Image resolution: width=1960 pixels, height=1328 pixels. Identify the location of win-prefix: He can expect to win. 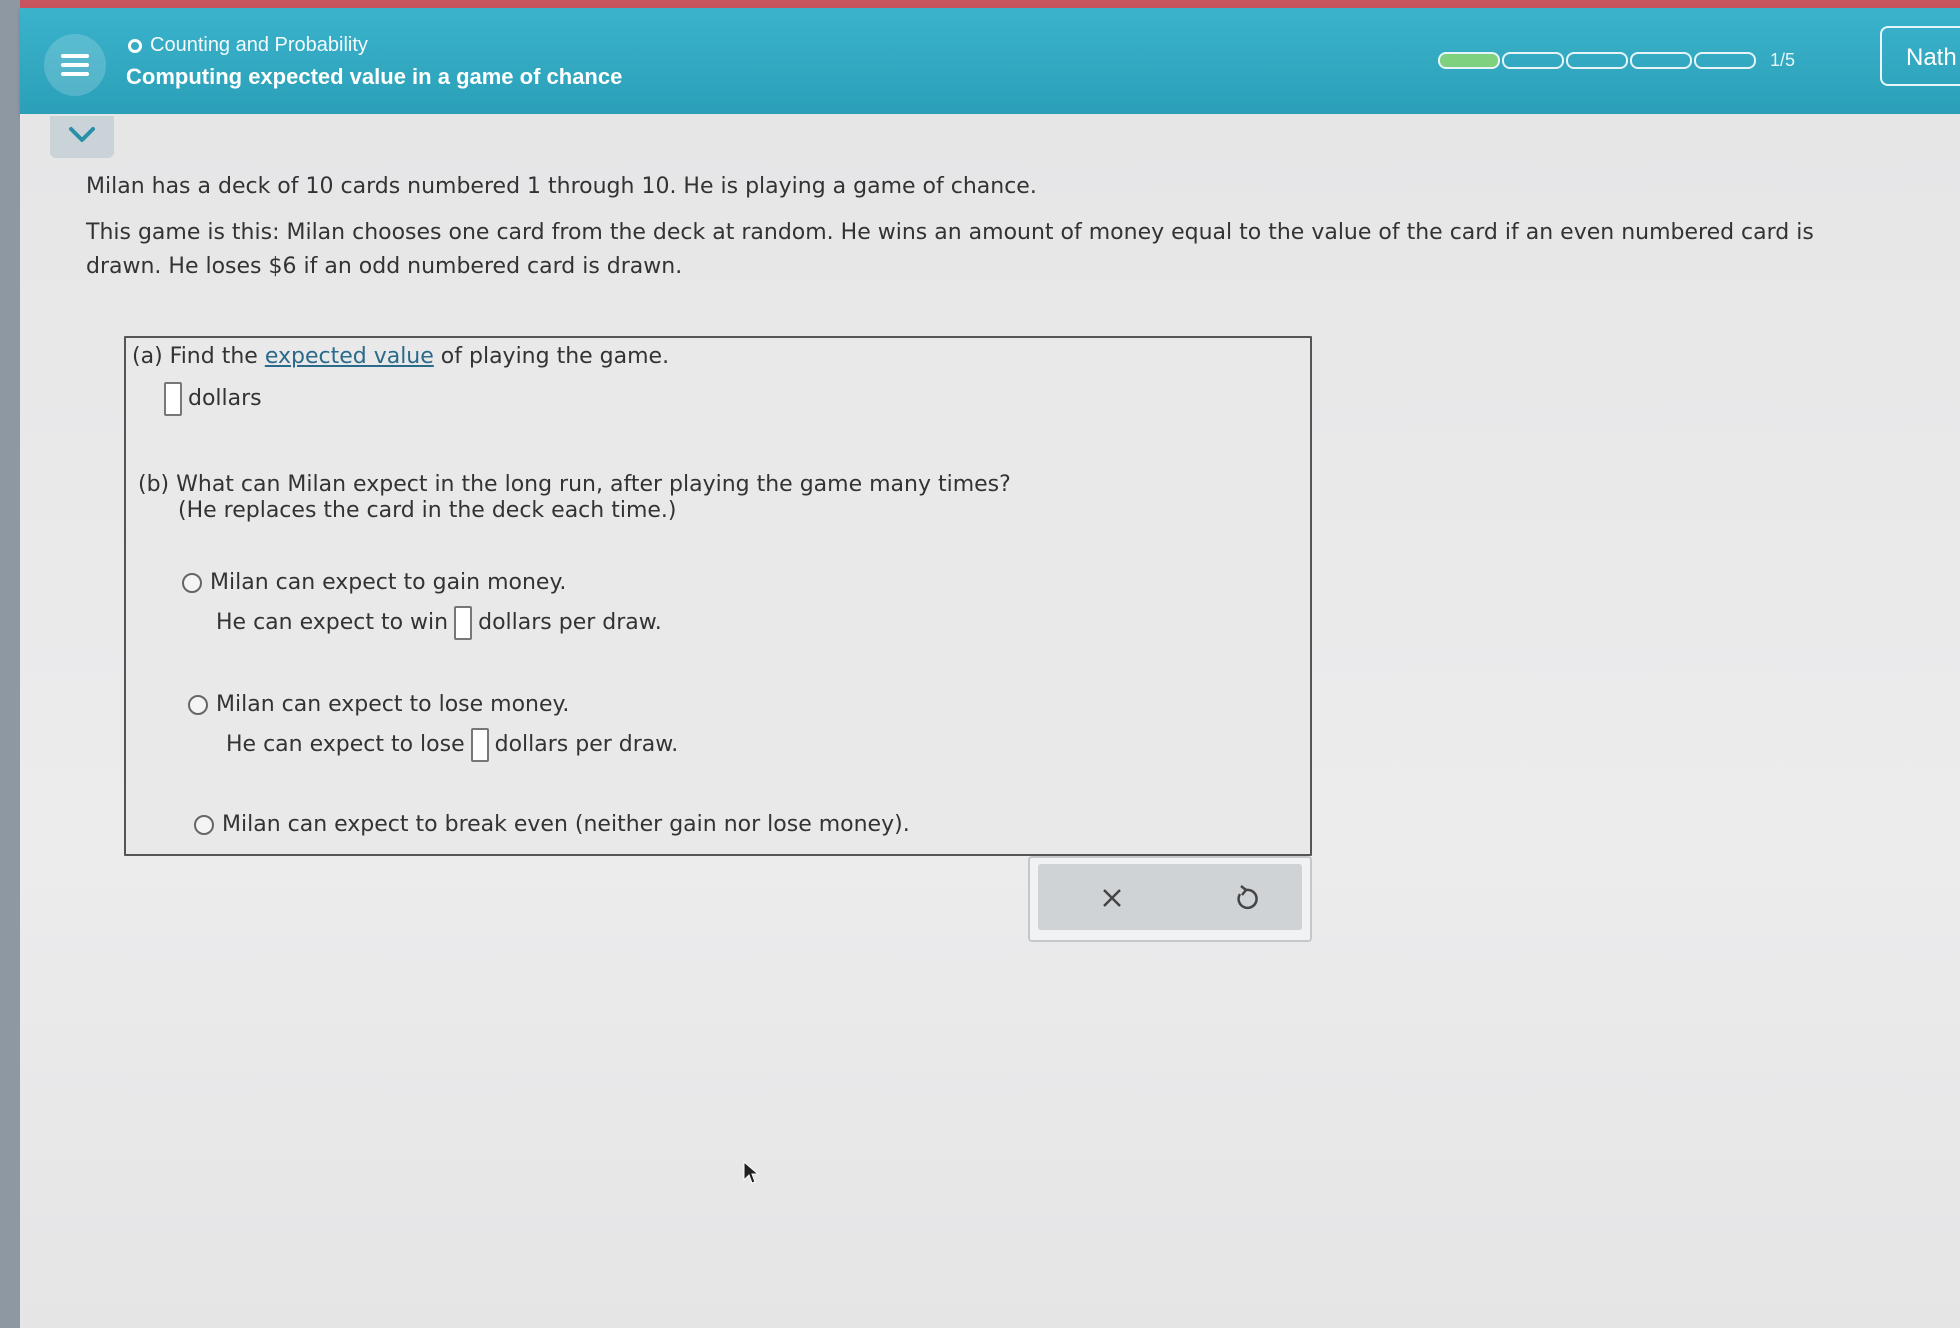
(332, 622).